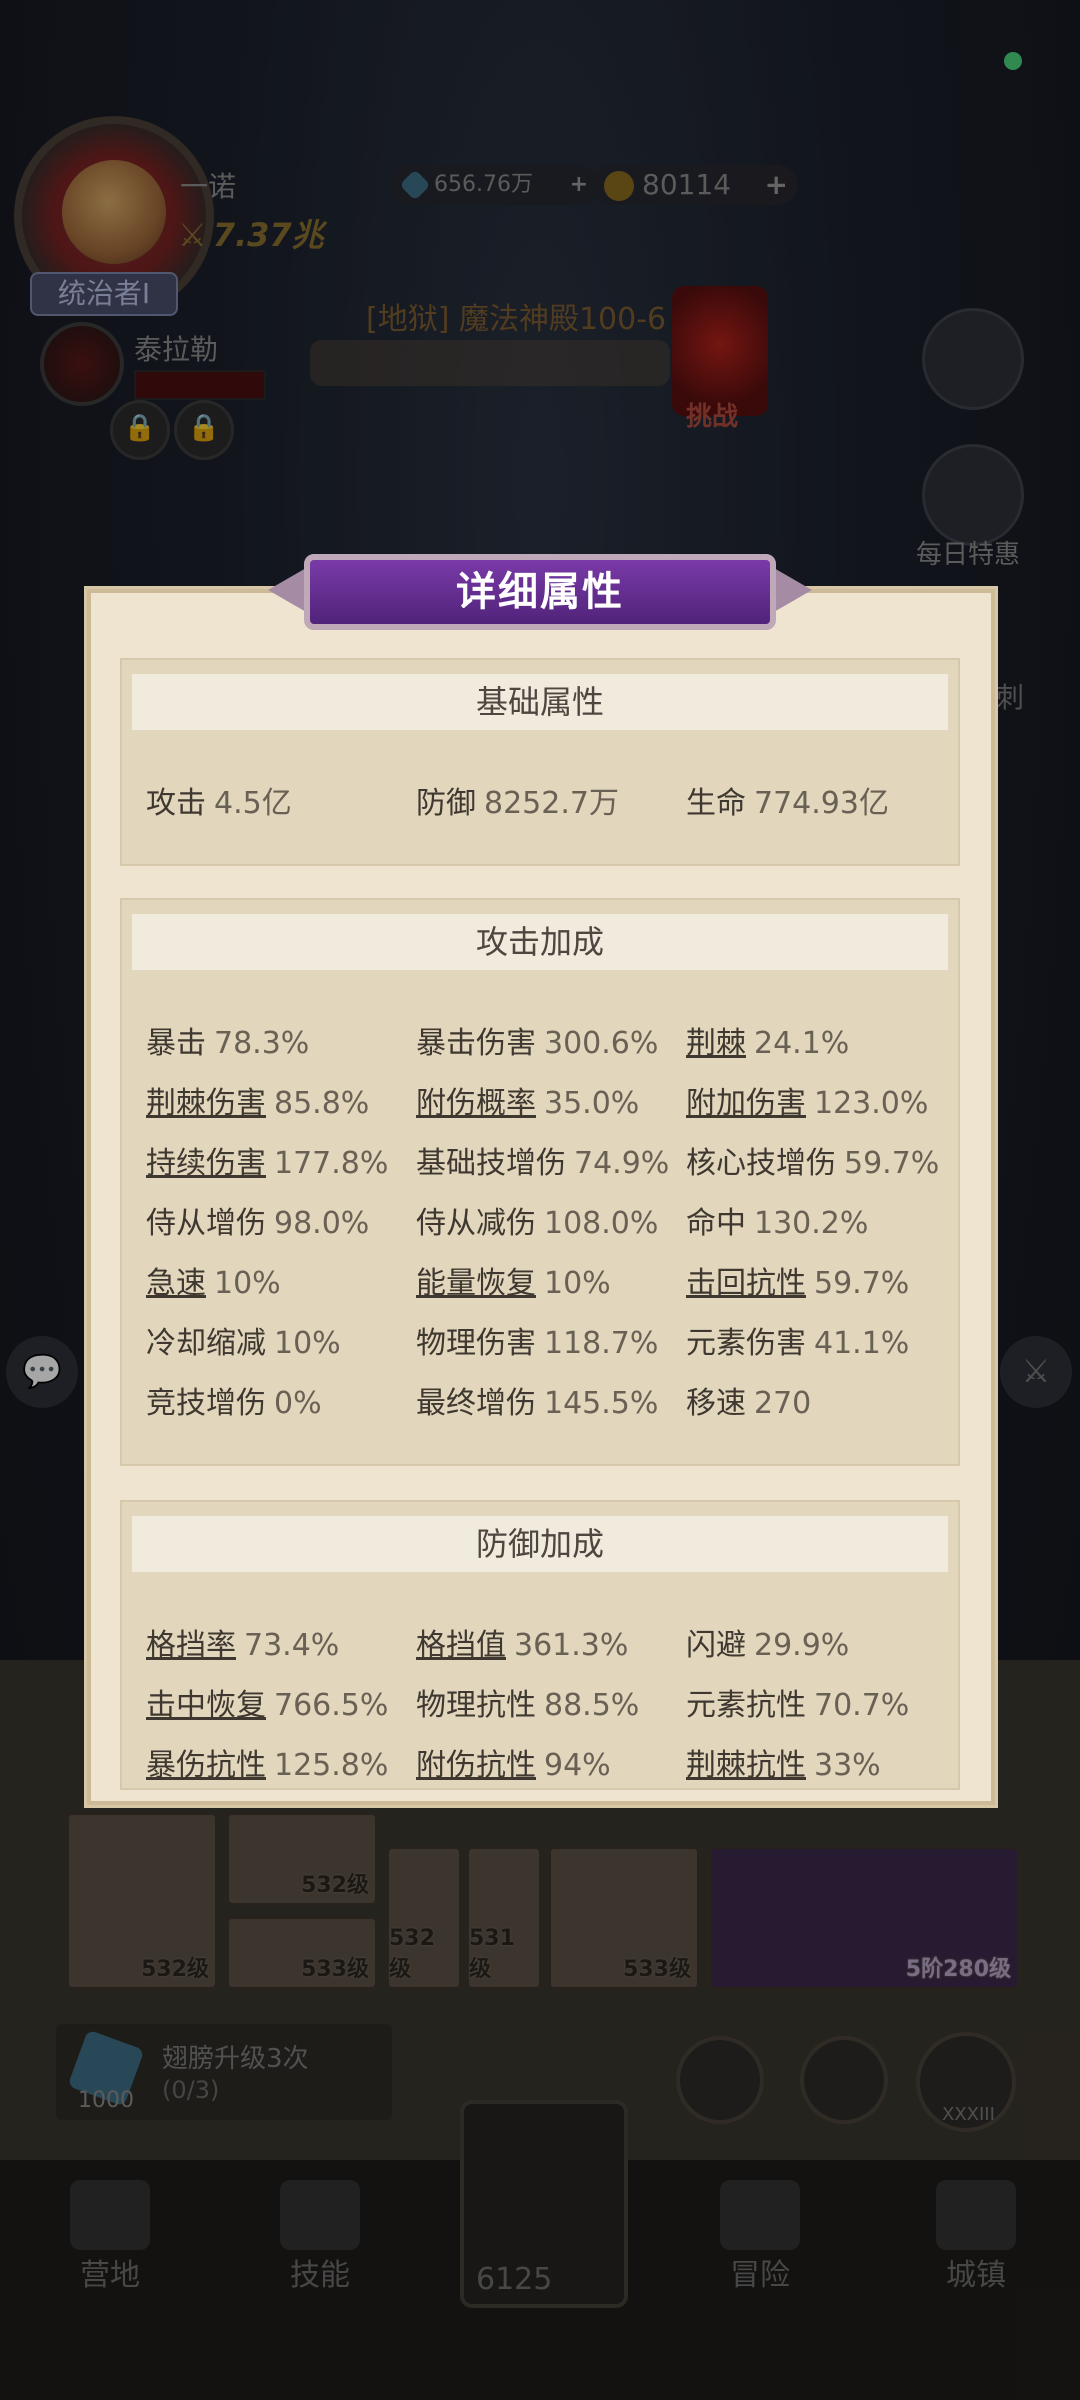 This screenshot has height=2400, width=1080. Describe the element at coordinates (461, 1645) in the screenshot. I see `stat-label: 格挡值` at that location.